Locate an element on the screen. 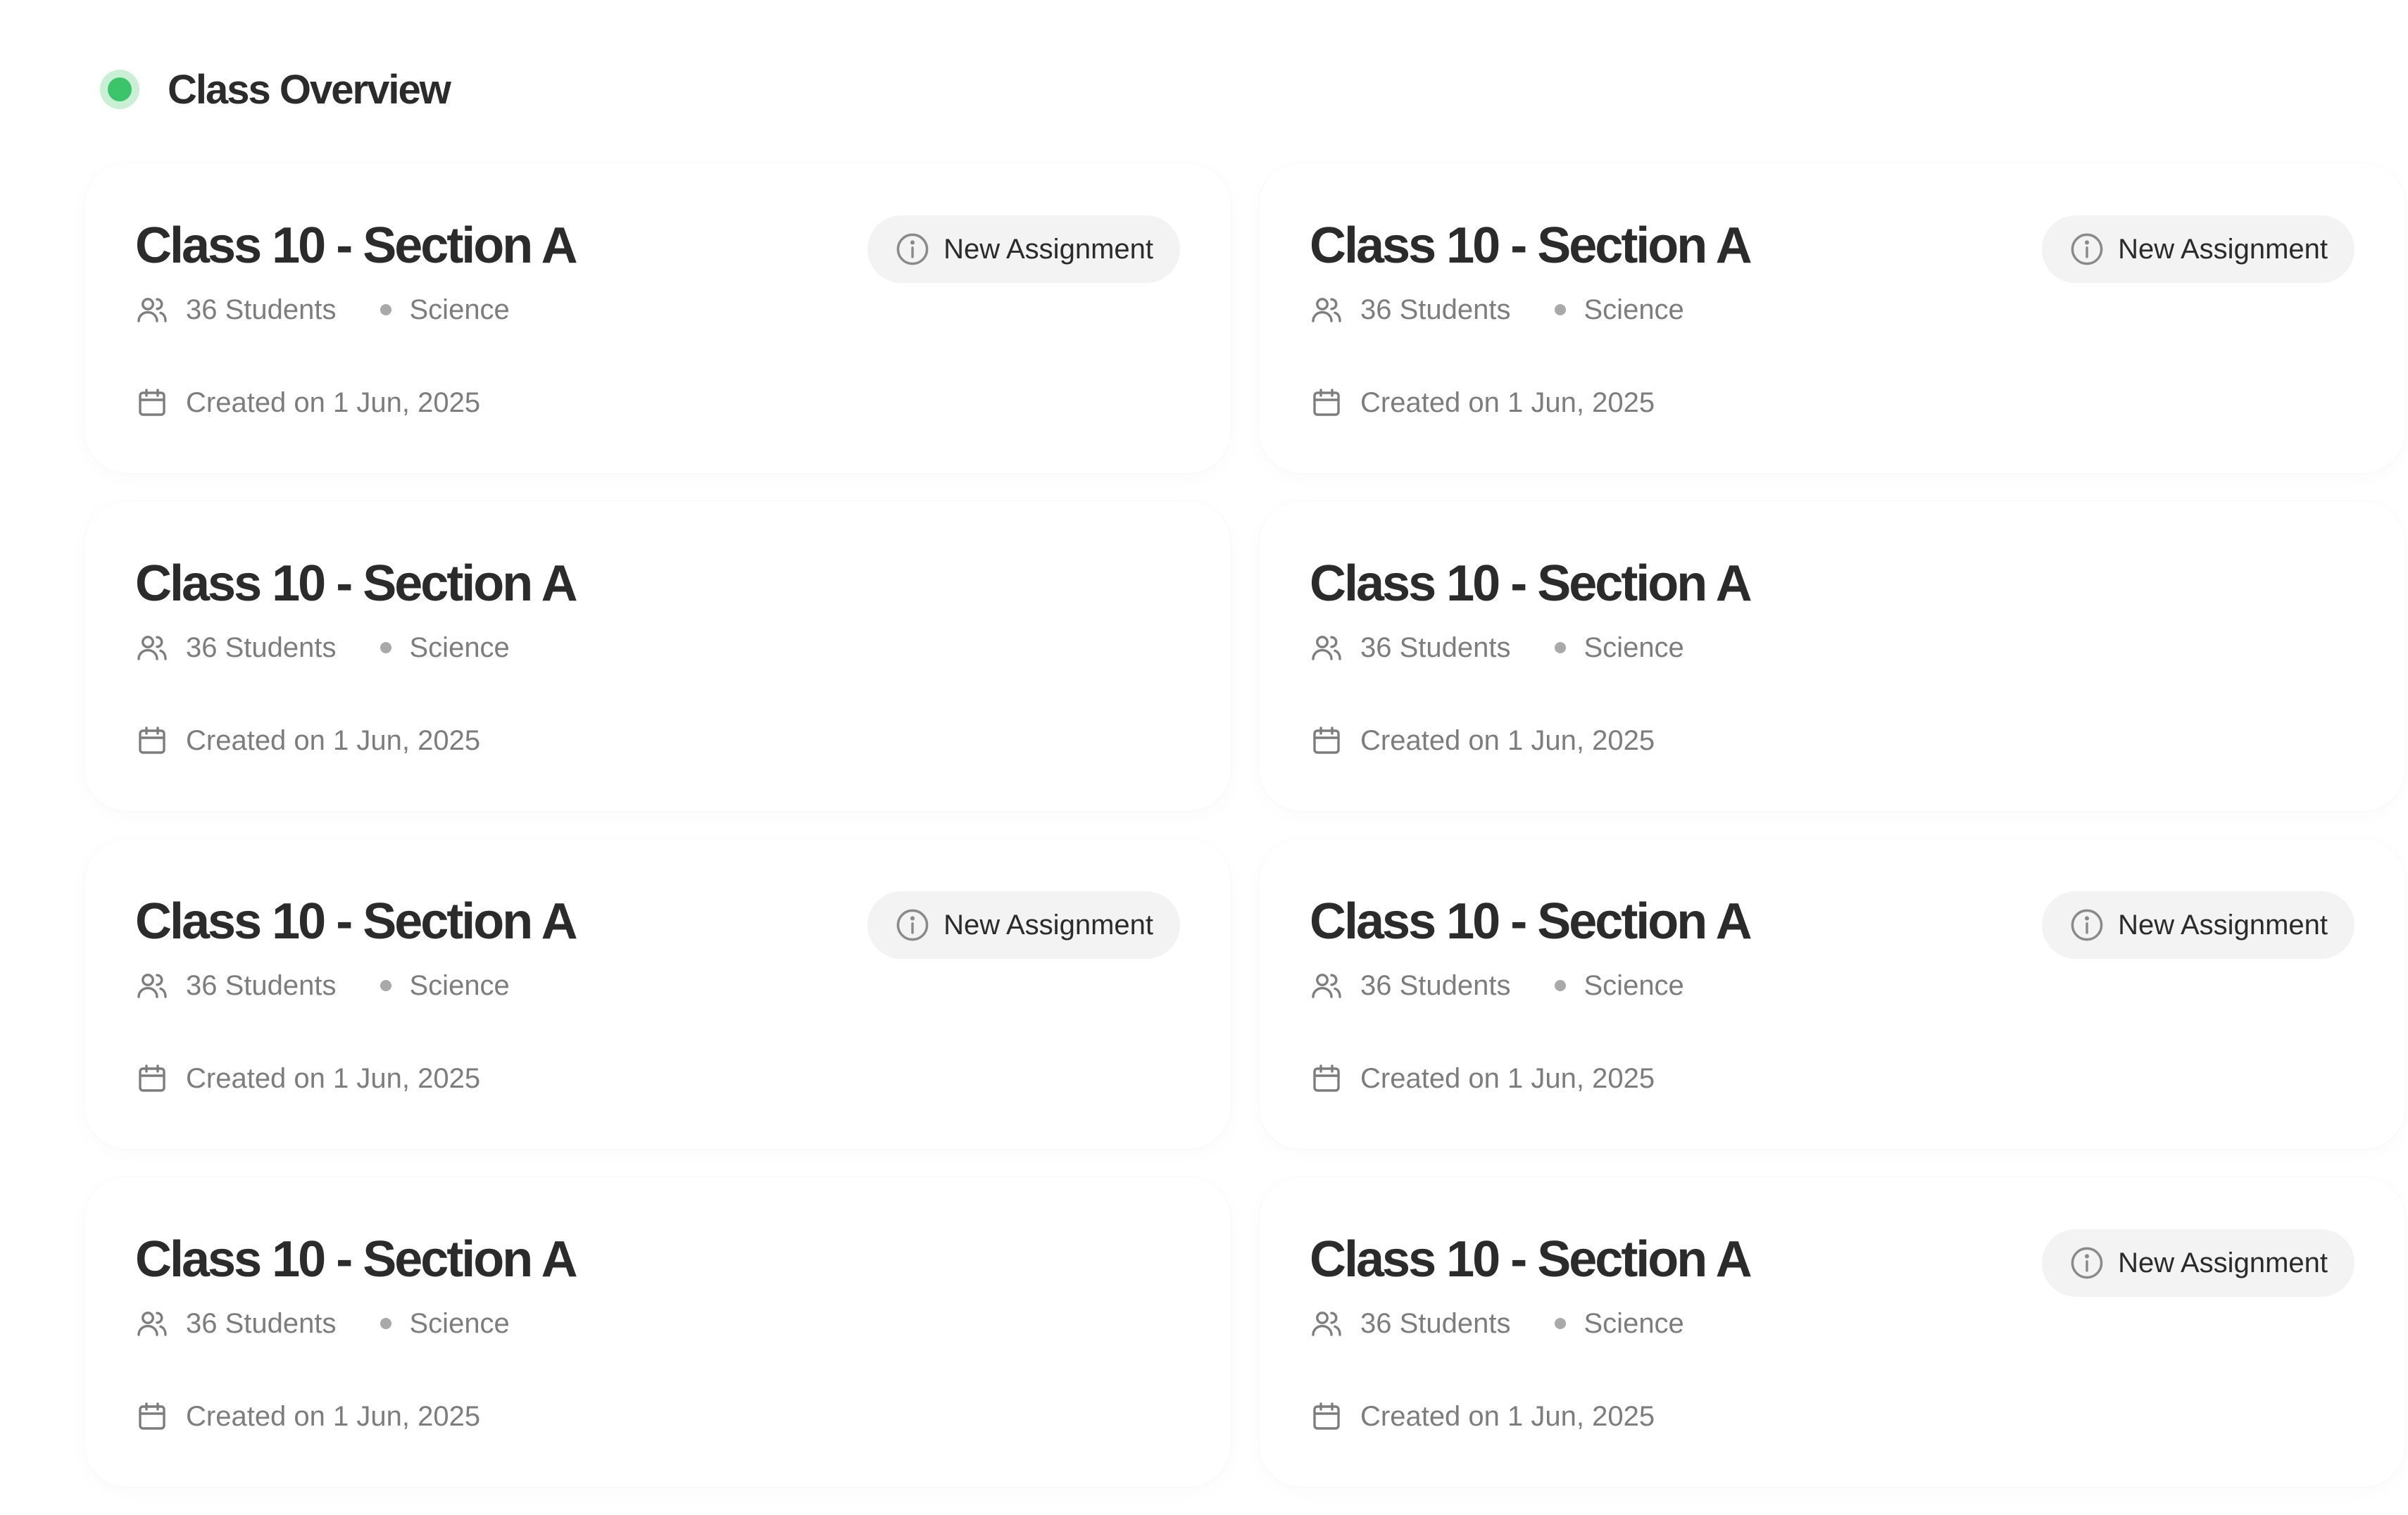  page-header: Class Overview is located at coordinates (275, 89).